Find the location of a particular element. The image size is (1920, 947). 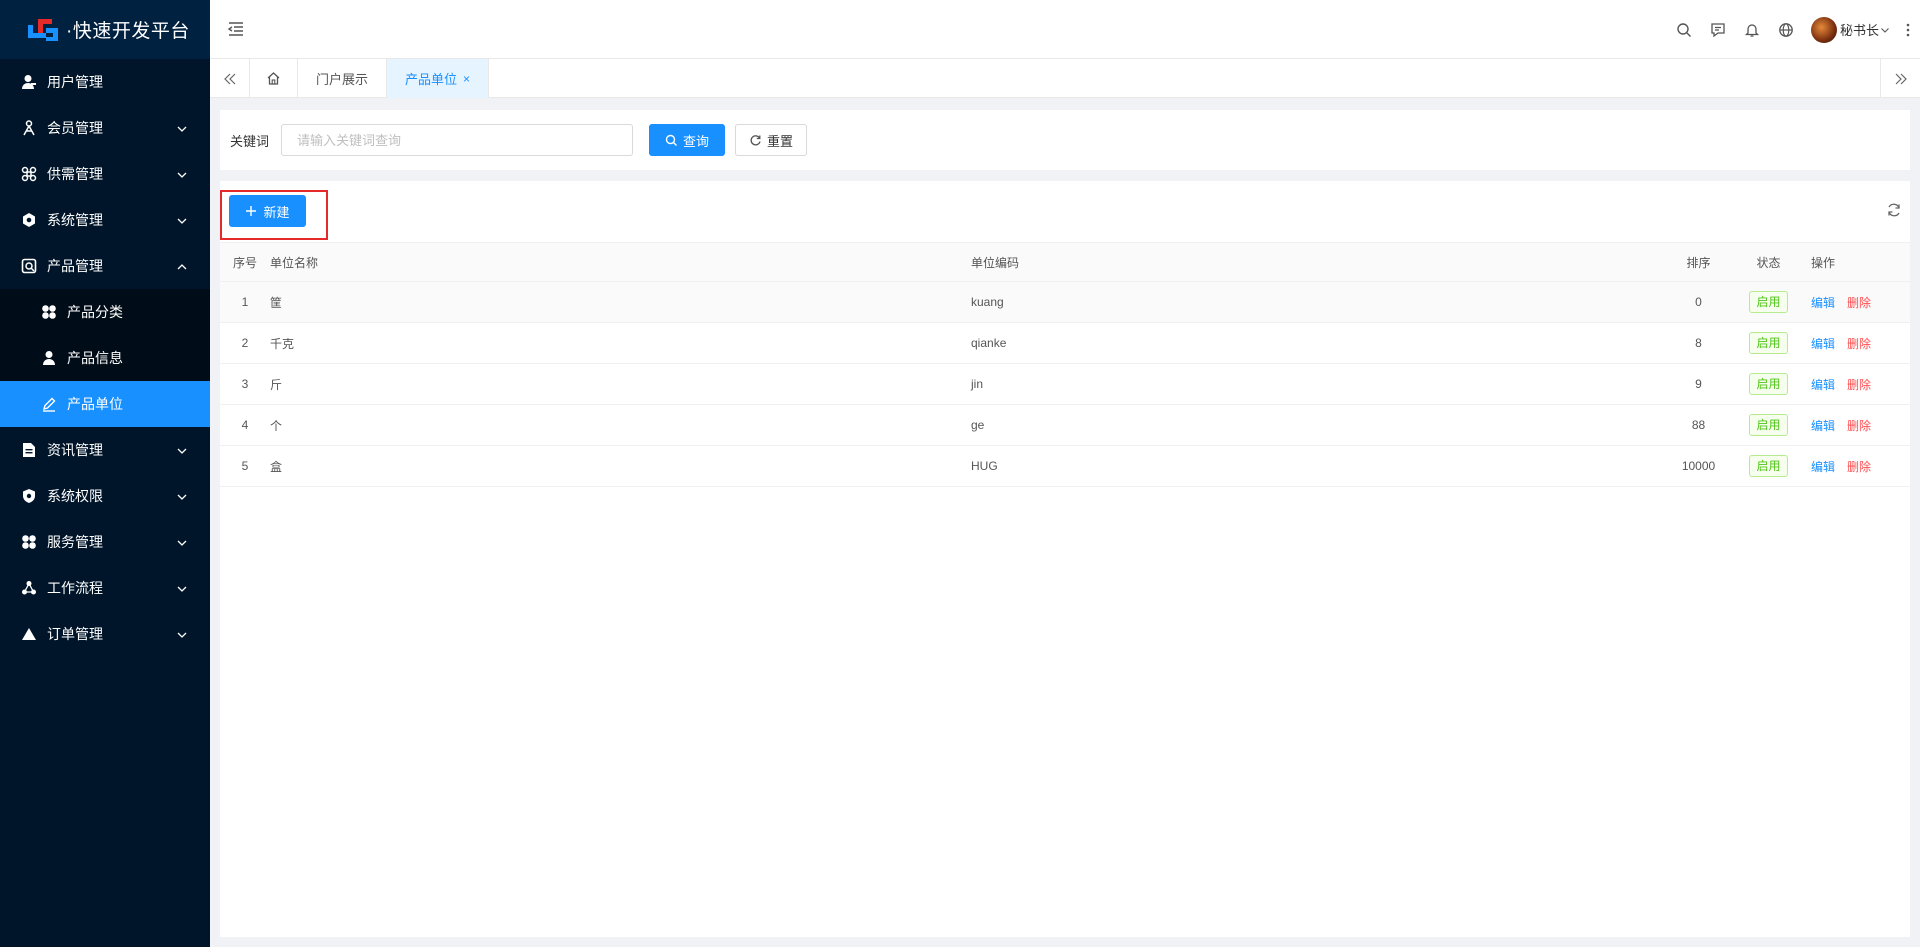

cell-sort: 88 is located at coordinates (1698, 425).